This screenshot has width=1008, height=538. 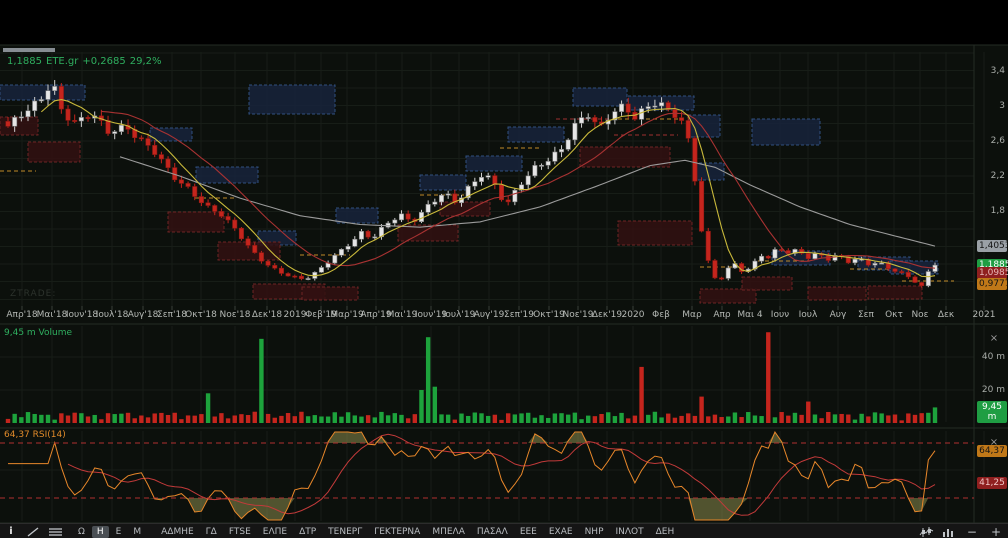 I want to click on ticker-button: ΑΔΜΗΕ, so click(x=177, y=532).